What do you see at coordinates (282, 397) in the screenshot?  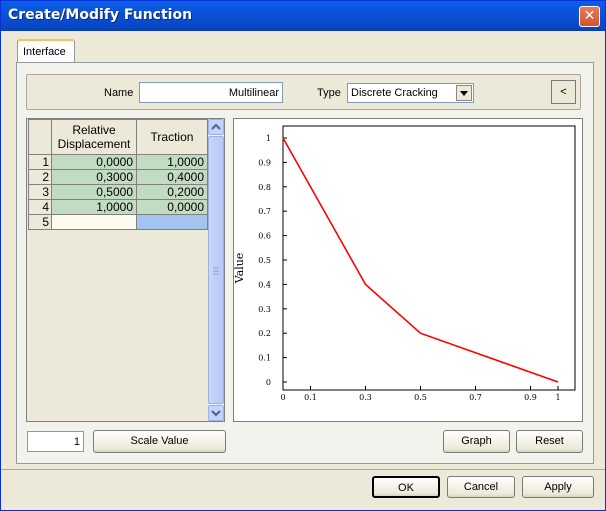 I see `x-tick-label: 0` at bounding box center [282, 397].